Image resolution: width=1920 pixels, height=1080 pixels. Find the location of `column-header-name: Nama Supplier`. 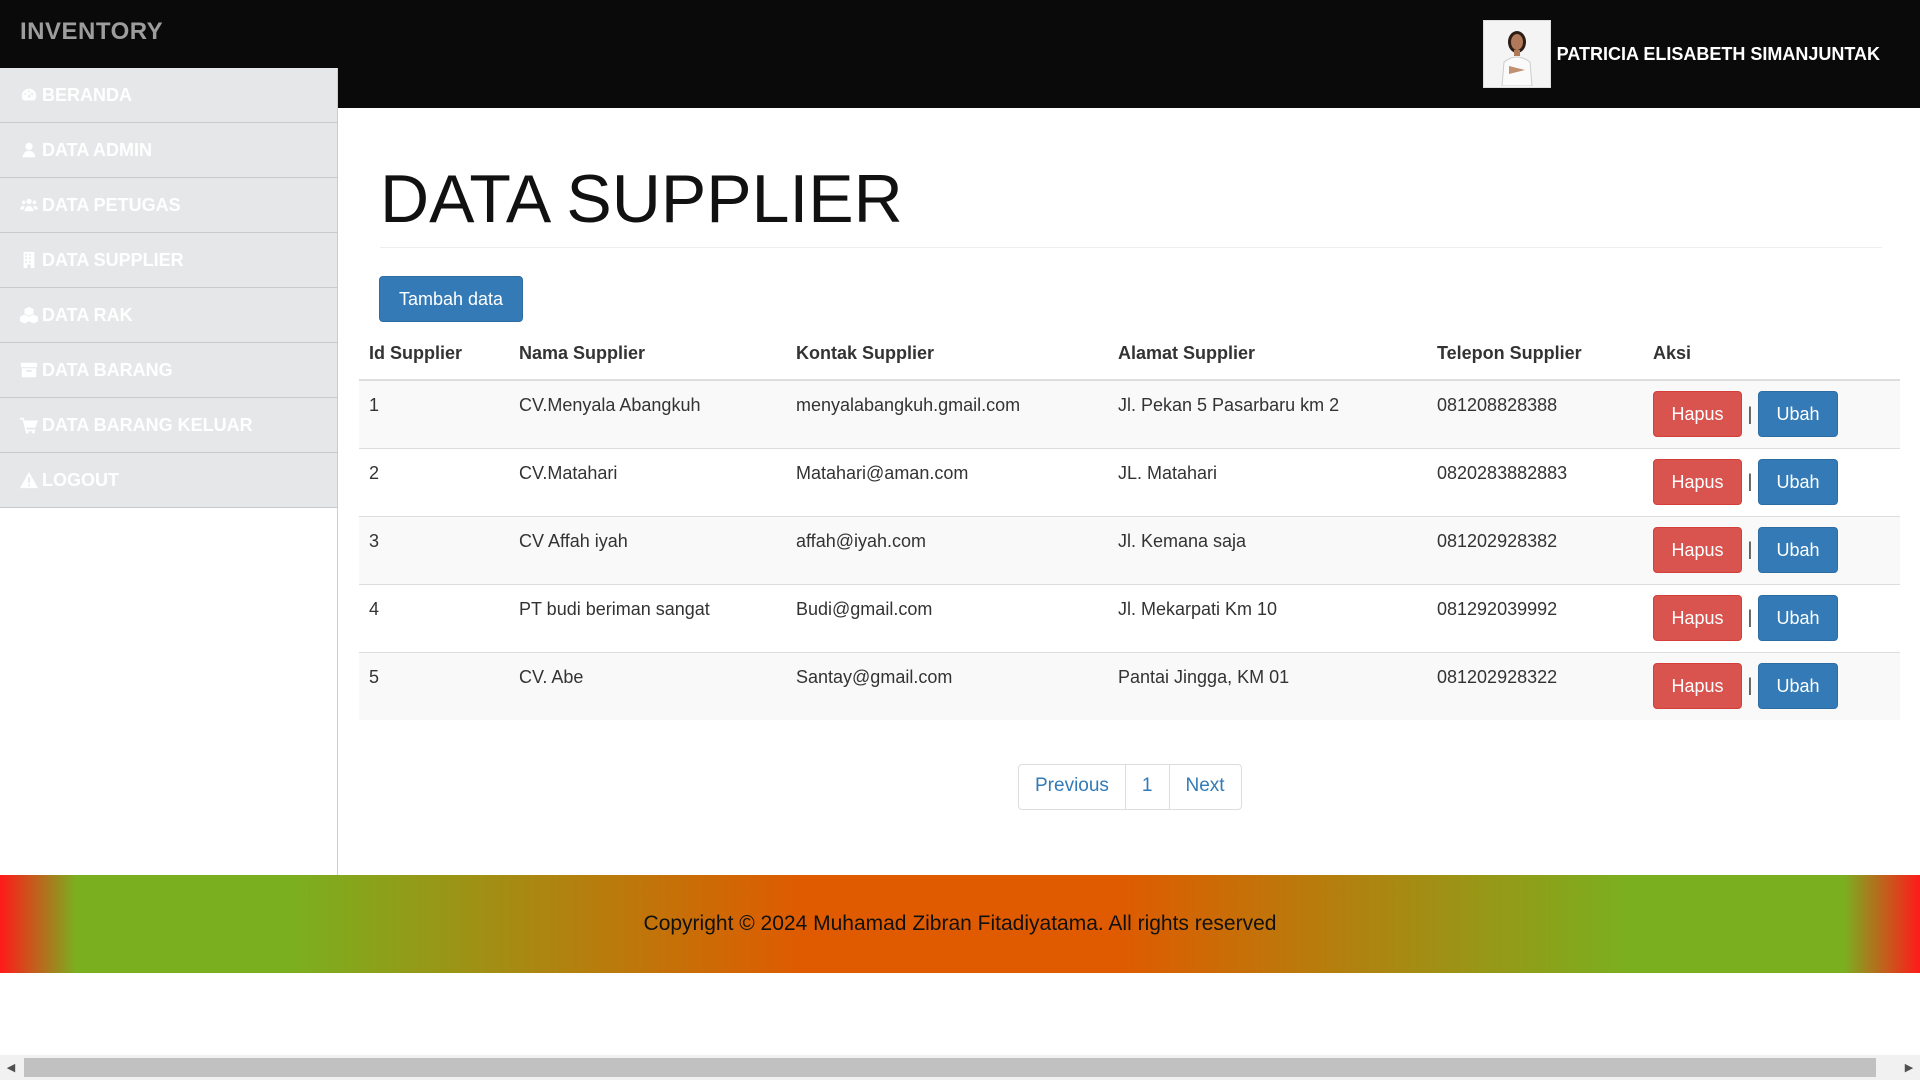

column-header-name: Nama Supplier is located at coordinates (647, 354).